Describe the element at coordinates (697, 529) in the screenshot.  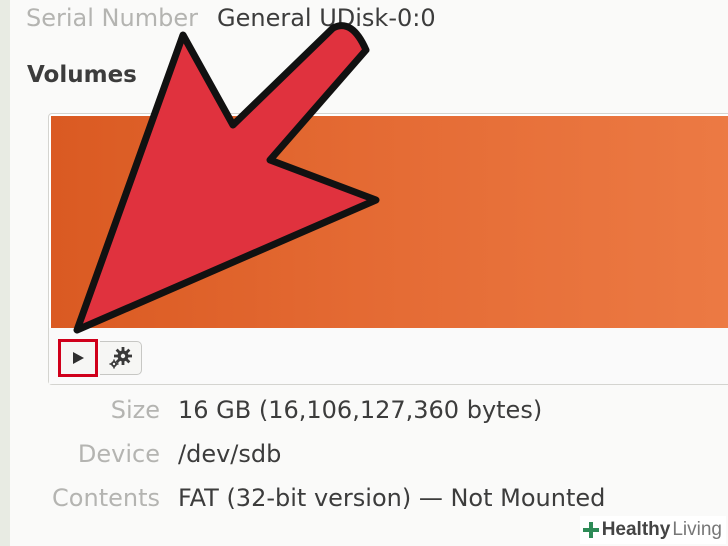
I see `watermark-text-light: Living` at that location.